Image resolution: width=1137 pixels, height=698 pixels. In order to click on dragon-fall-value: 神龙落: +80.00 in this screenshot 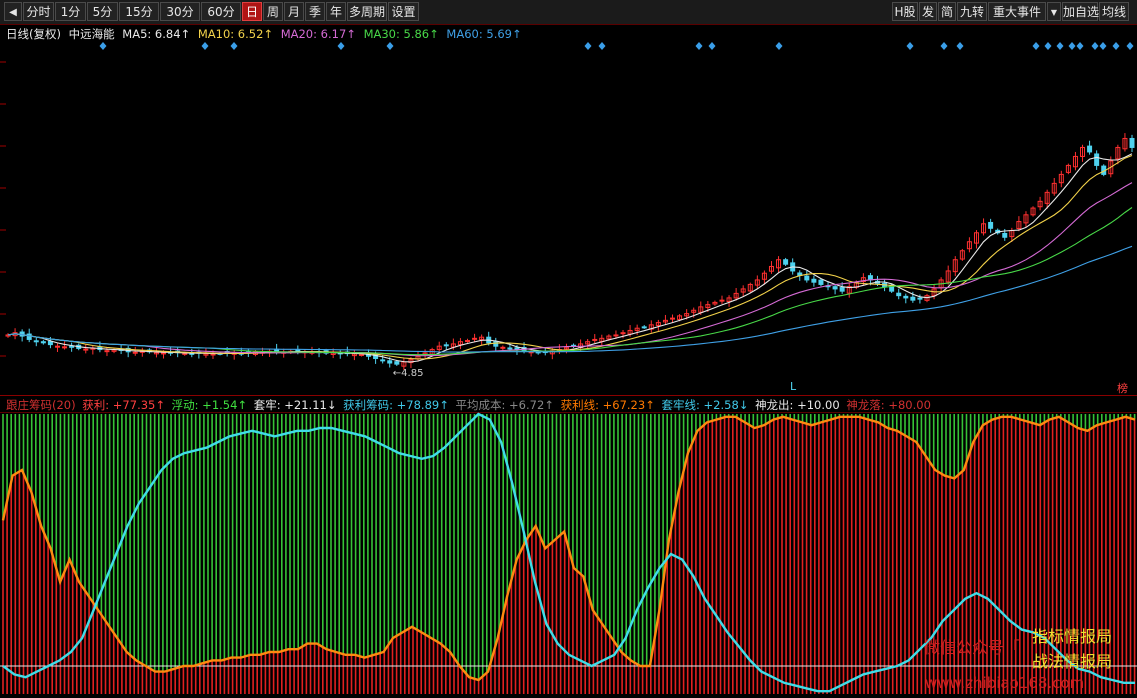, I will do `click(888, 405)`.